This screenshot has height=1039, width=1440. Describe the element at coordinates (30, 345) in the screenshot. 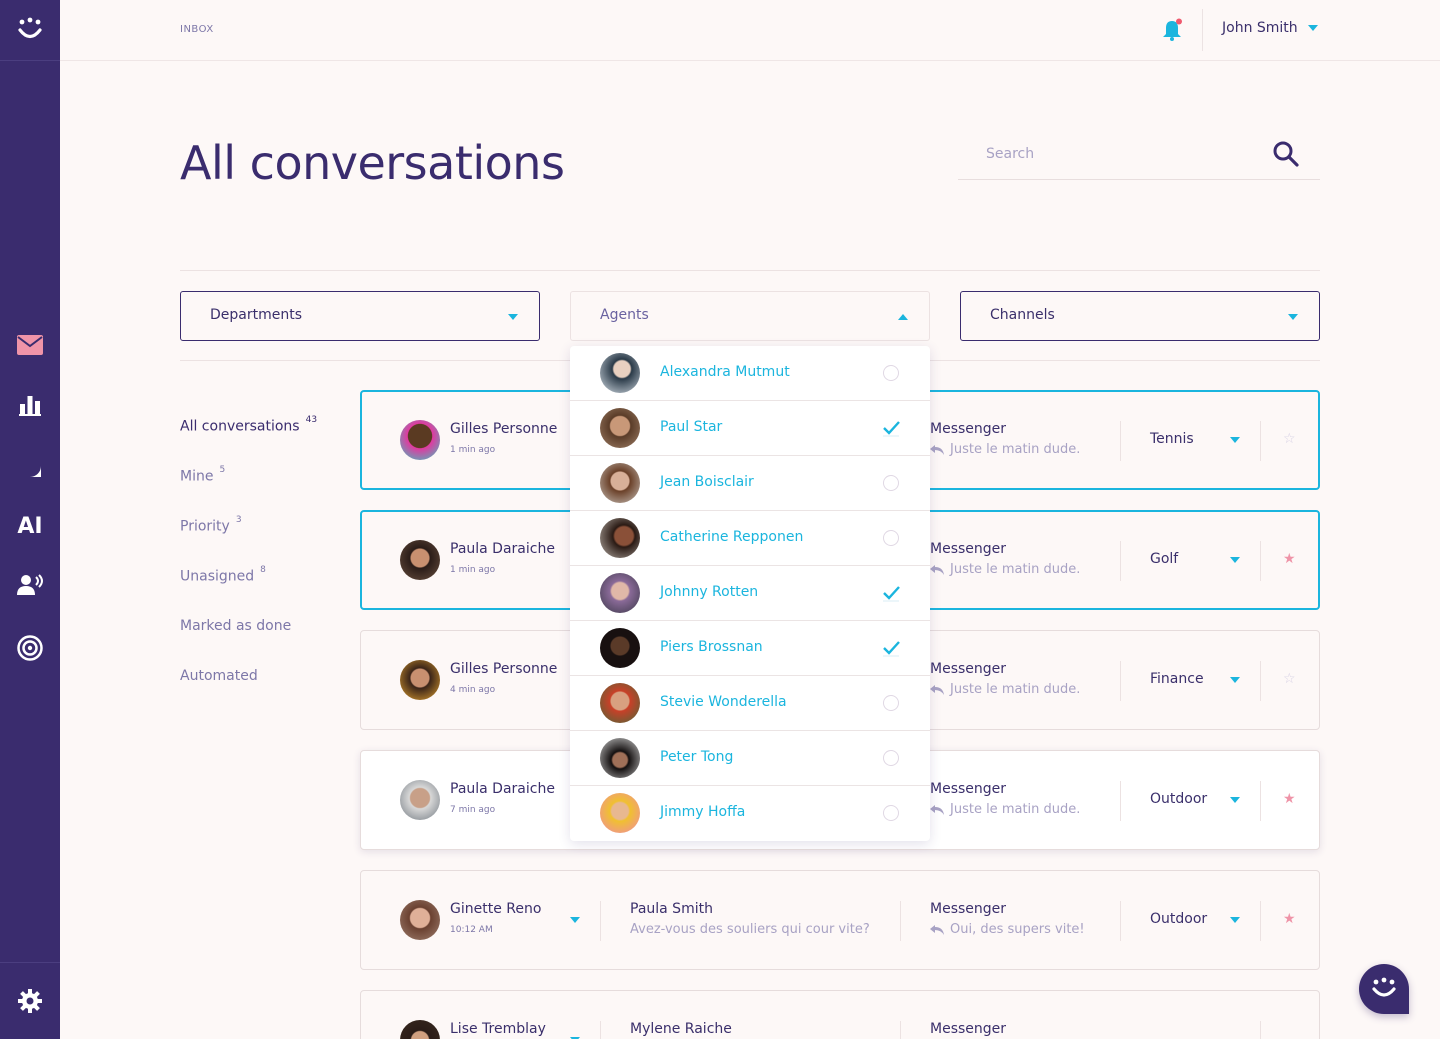

I see `sidebar-item-inbox` at that location.